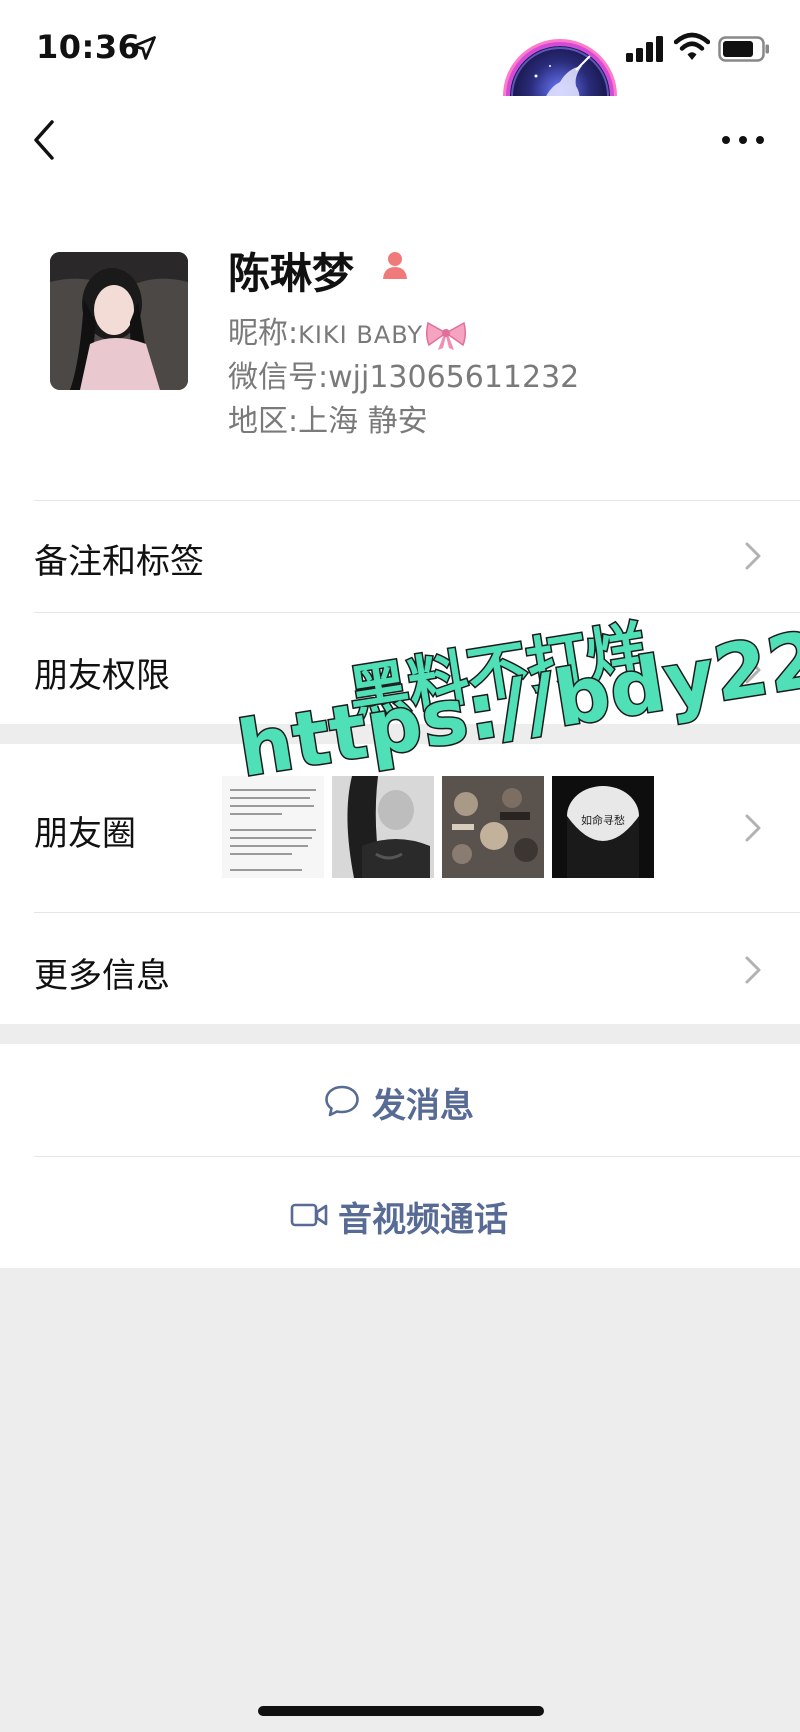 This screenshot has height=1732, width=800. Describe the element at coordinates (401, 1711) in the screenshot. I see `home-indicator` at that location.